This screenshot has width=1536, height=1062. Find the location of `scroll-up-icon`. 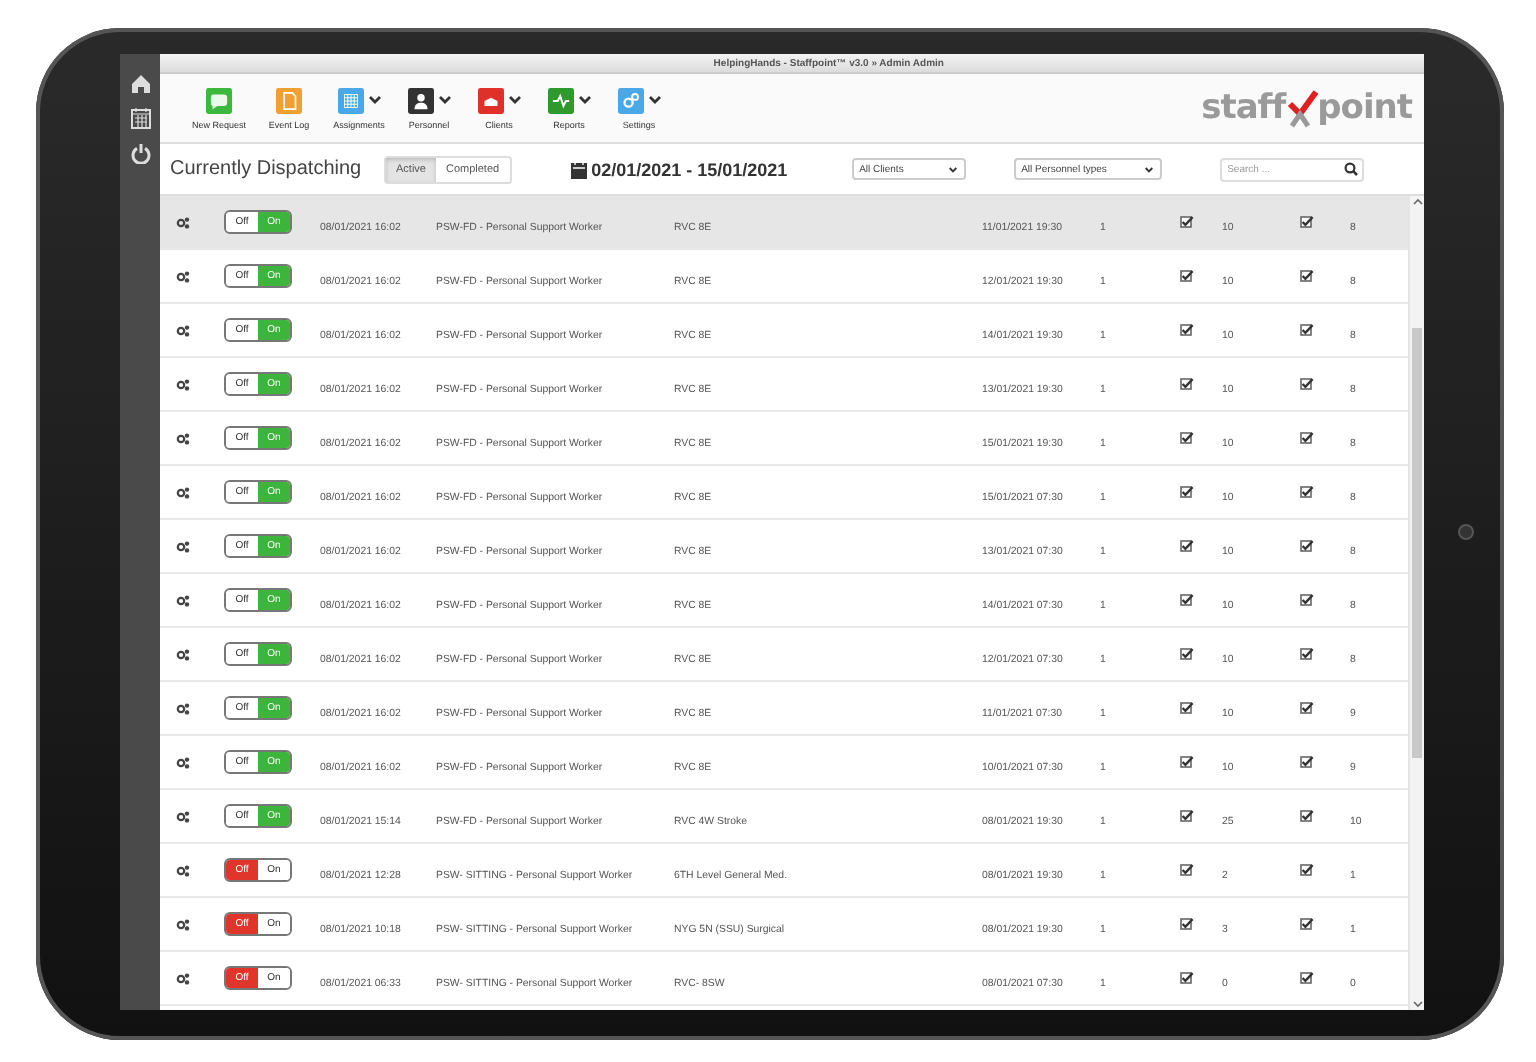

scroll-up-icon is located at coordinates (1417, 202).